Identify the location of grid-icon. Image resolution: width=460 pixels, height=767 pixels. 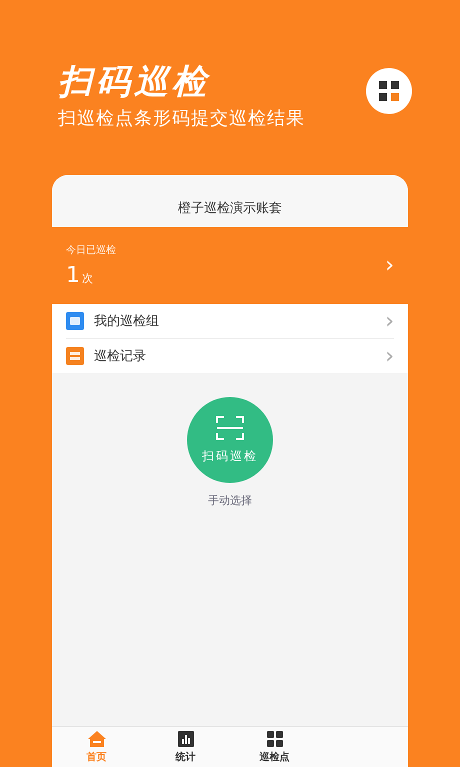
(274, 738).